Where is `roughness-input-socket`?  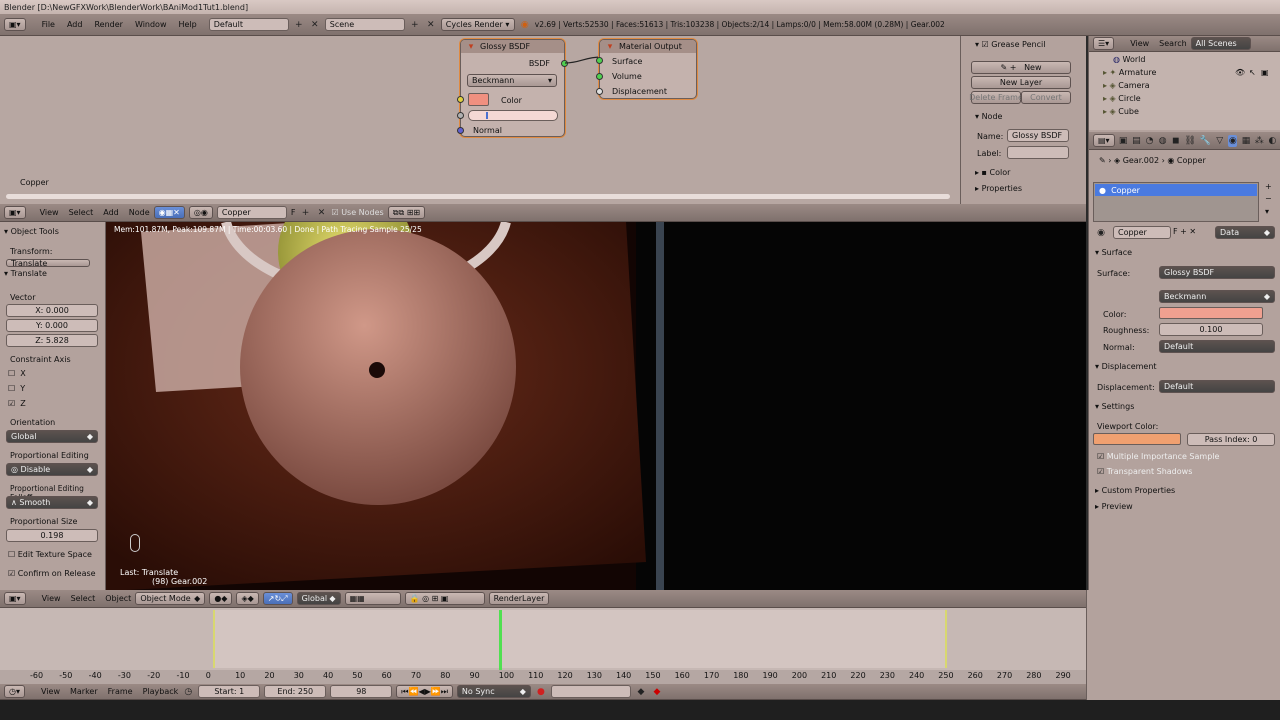 roughness-input-socket is located at coordinates (460, 115).